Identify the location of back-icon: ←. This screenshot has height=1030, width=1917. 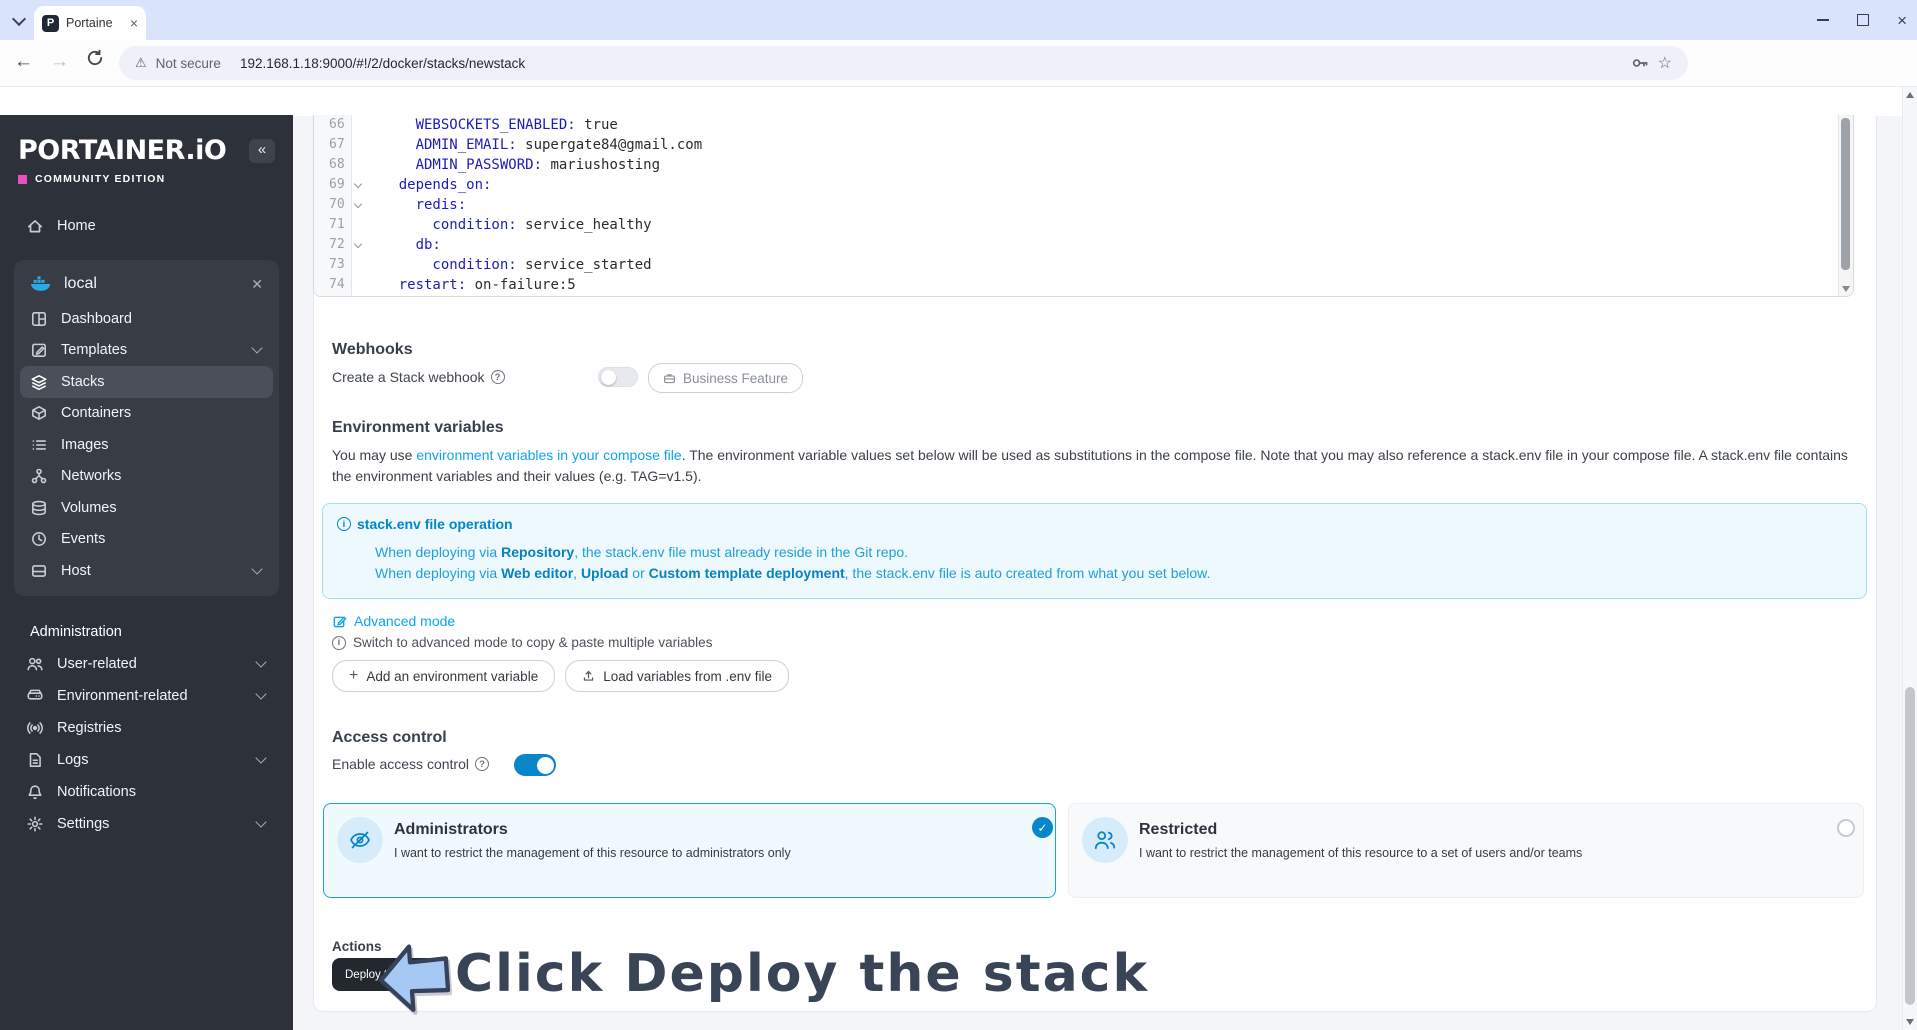
(23, 62).